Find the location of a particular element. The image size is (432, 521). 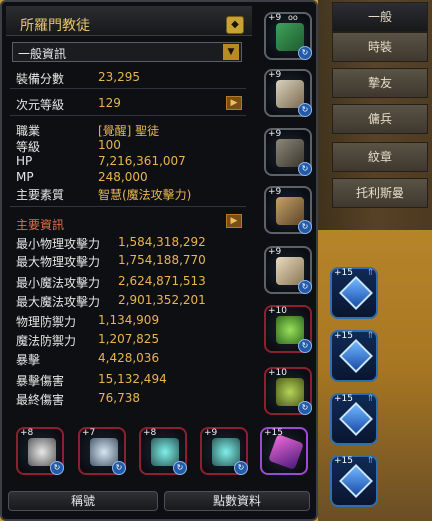

equip-slot-weapon: +9 oo ↻ is located at coordinates (288, 36).